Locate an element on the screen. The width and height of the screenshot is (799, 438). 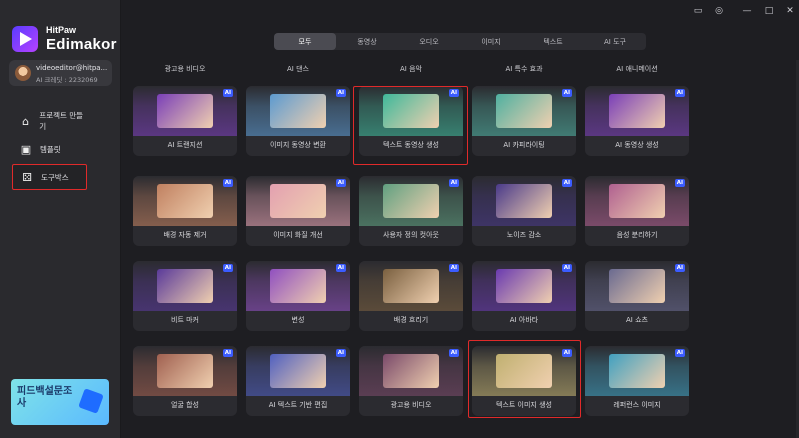
tool-card: AI 광고용 비디오 is located at coordinates (411, 381).